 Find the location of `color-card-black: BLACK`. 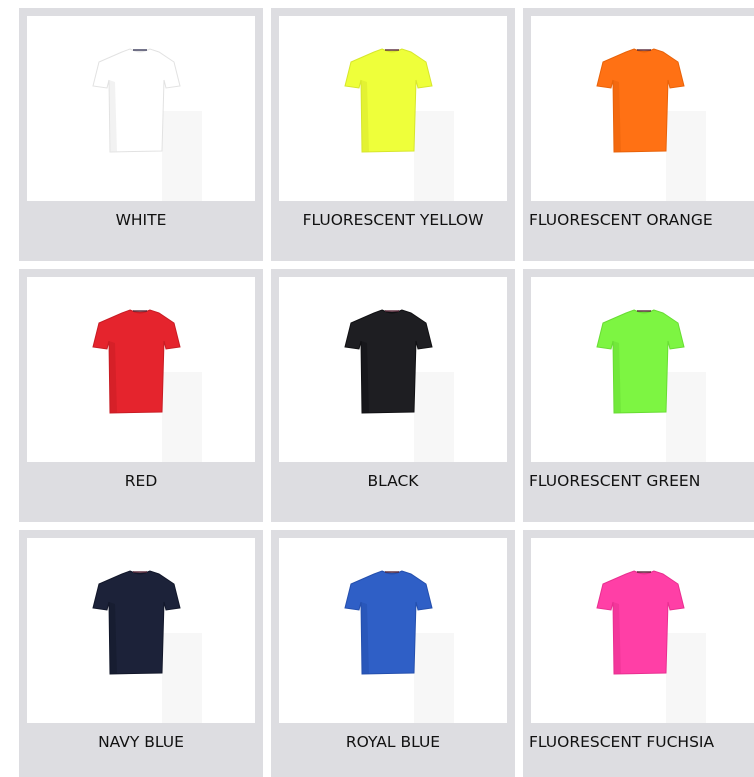

color-card-black: BLACK is located at coordinates (393, 395).